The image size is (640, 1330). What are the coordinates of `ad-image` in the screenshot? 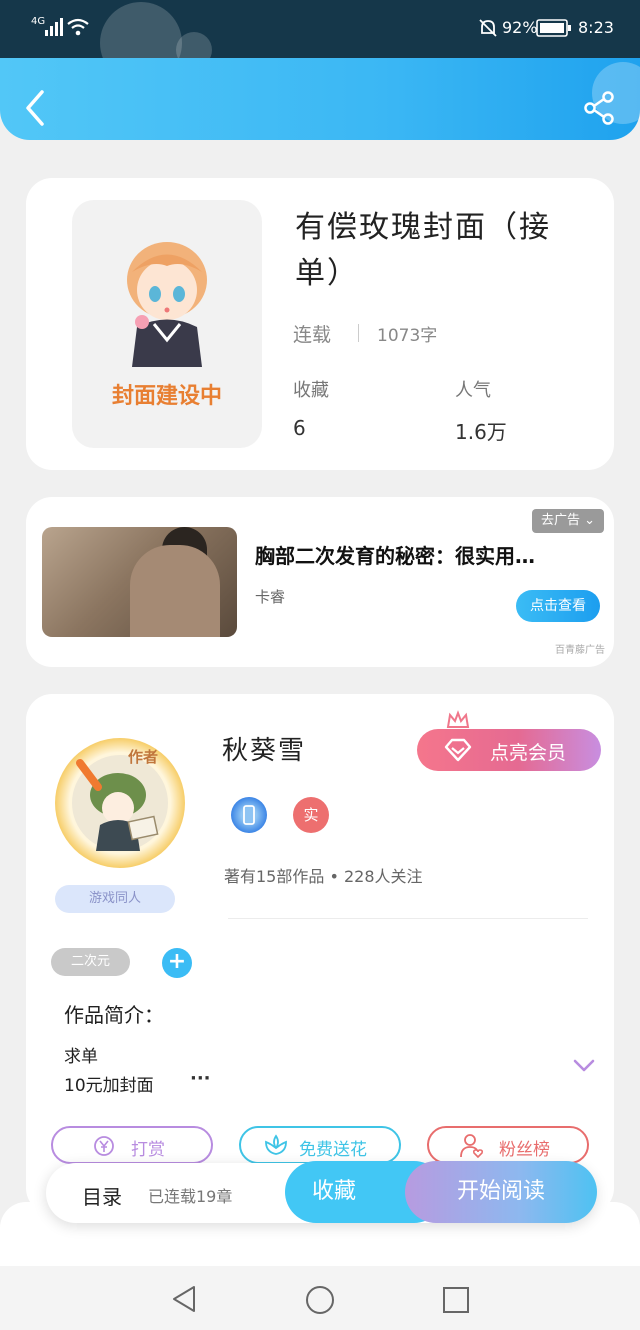 It's located at (139, 582).